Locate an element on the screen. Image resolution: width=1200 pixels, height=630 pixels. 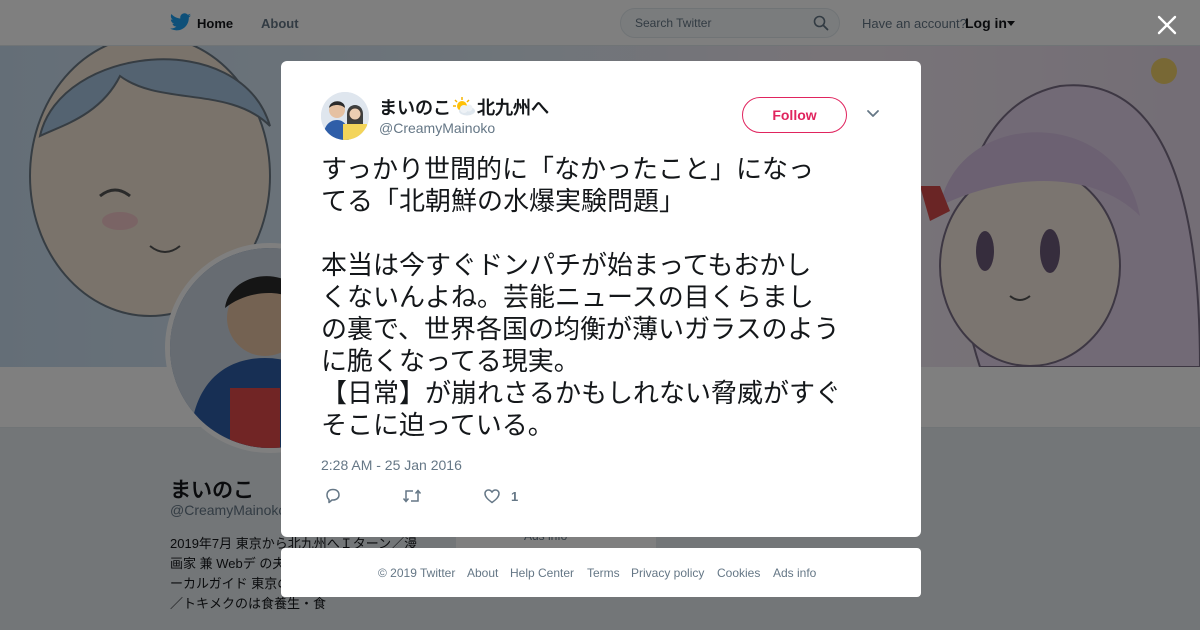
sun-cloud-emoji-icon is located at coordinates (464, 106).